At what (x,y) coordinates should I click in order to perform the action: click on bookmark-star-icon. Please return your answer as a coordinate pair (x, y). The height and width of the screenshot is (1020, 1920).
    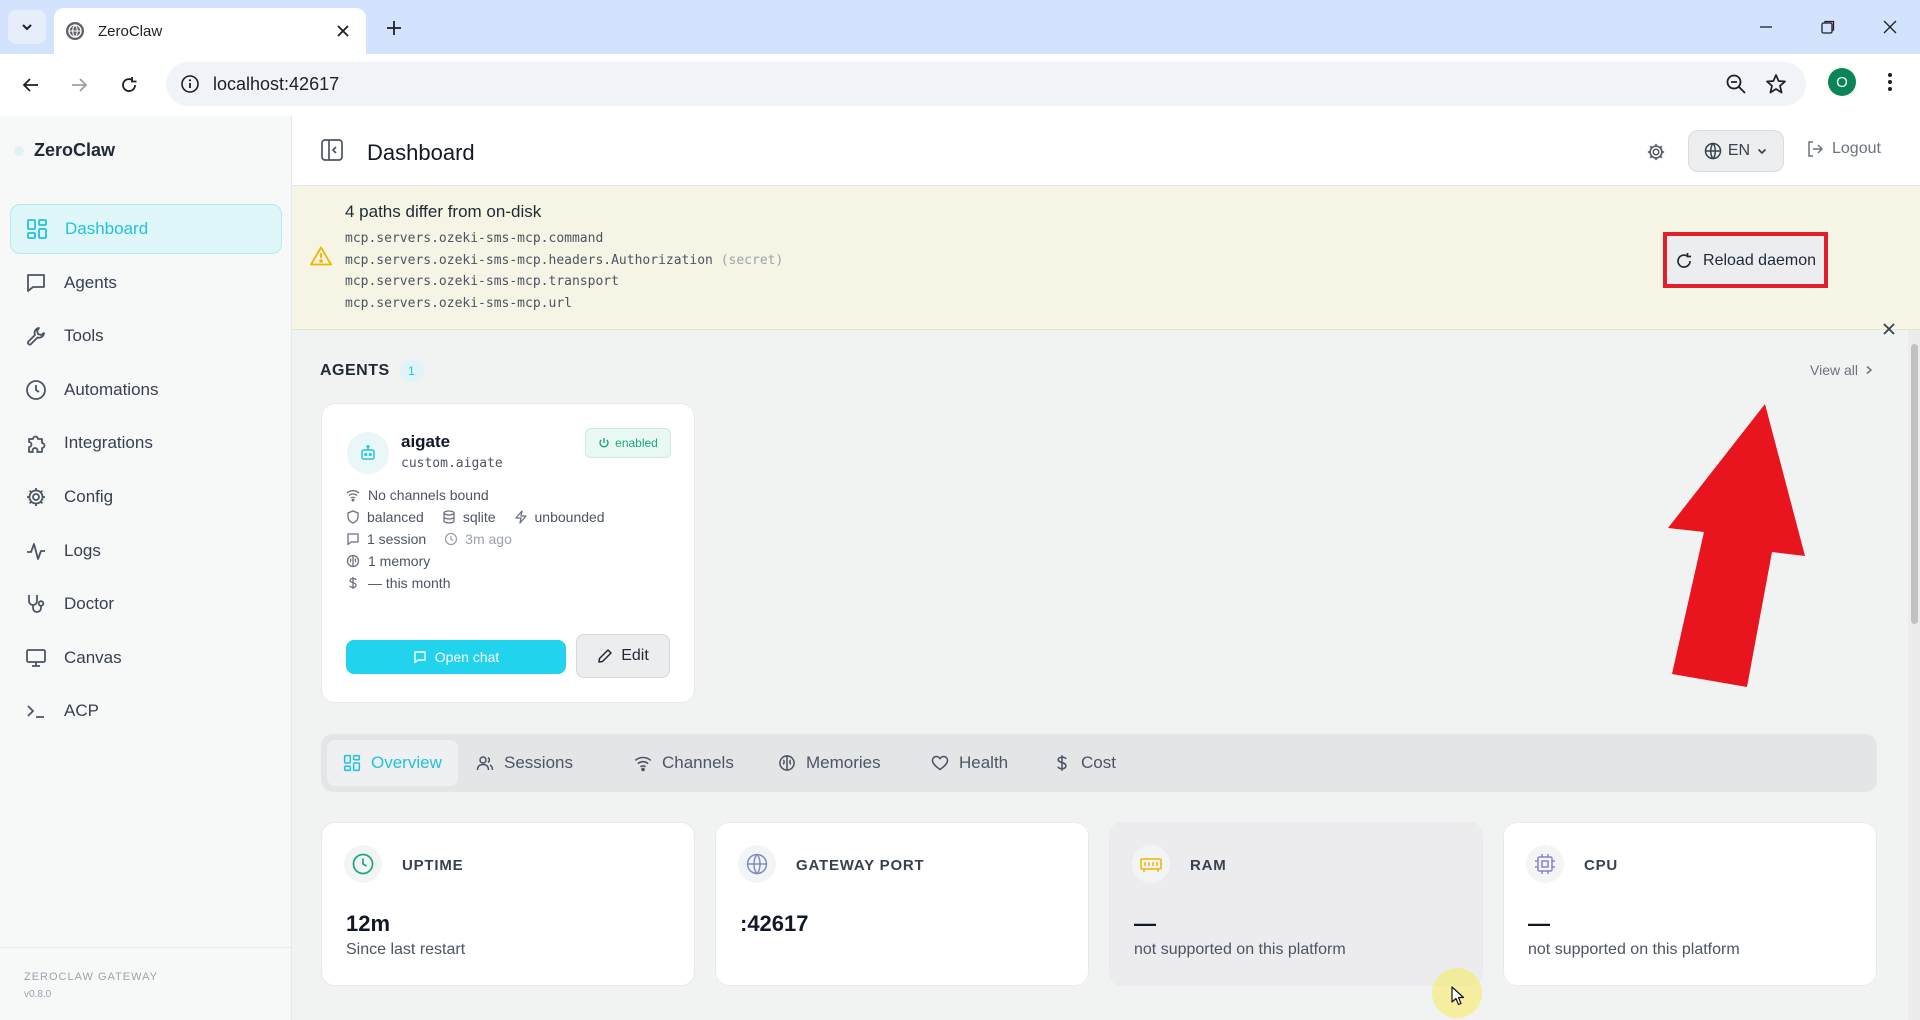
    Looking at the image, I should click on (1776, 84).